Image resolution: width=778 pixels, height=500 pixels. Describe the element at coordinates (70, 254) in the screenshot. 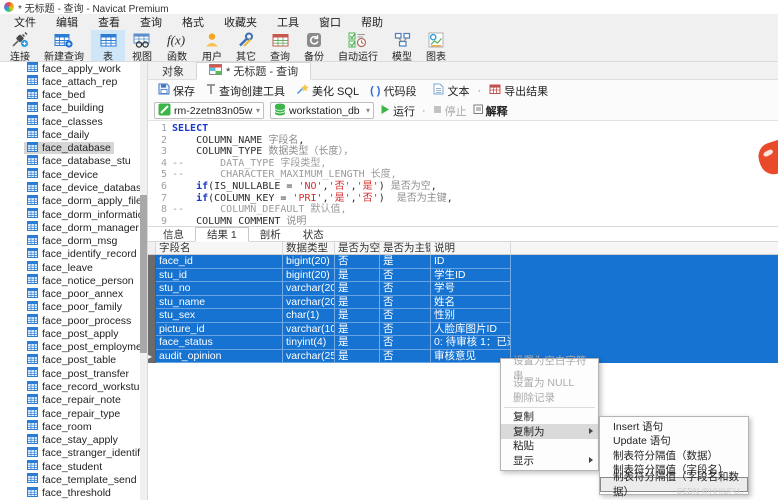

I see `sidebar-item-face_identify_record: face_identify_record` at that location.